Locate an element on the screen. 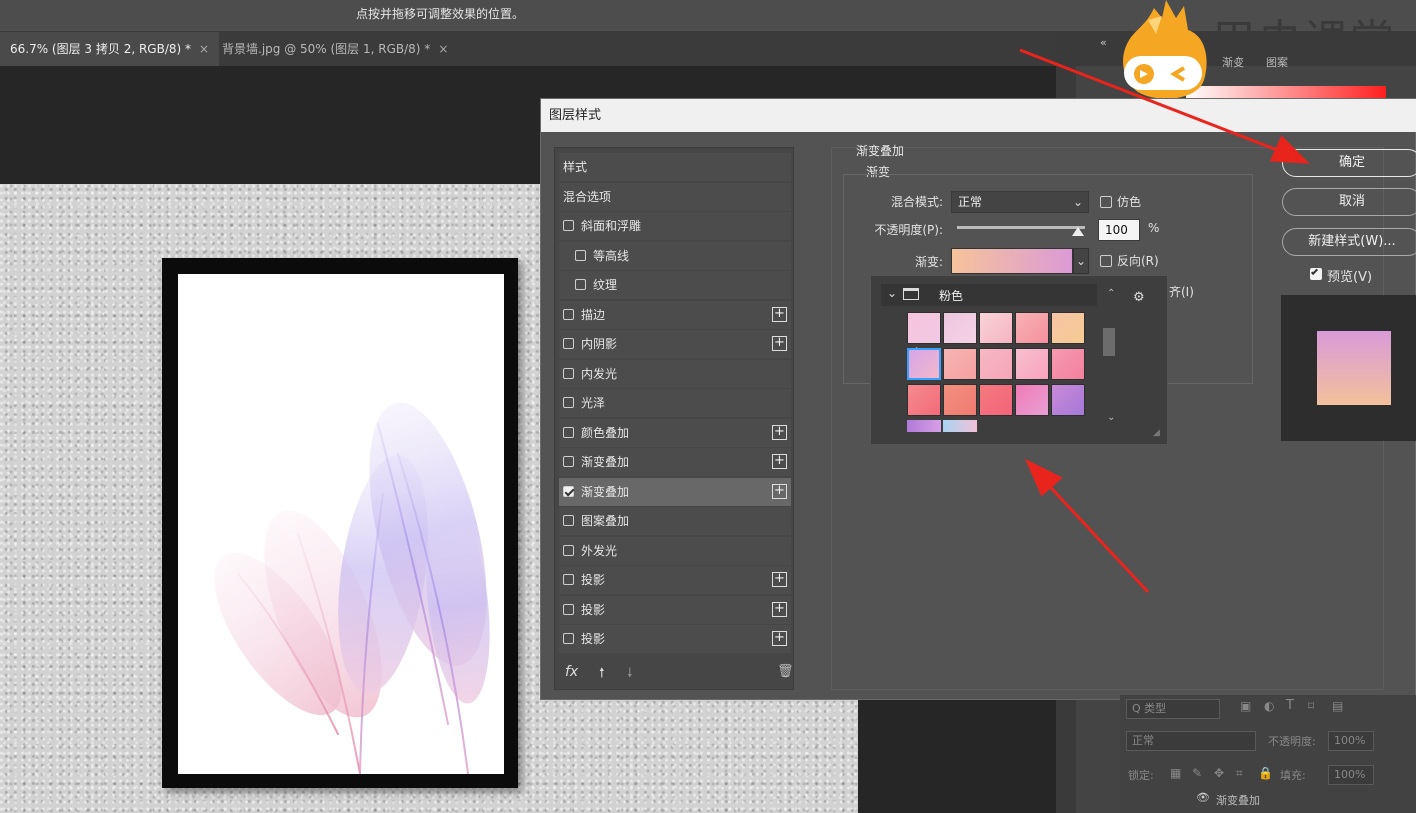 This screenshot has width=1416, height=813. arrow-to-ok-line is located at coordinates (1155, 102).